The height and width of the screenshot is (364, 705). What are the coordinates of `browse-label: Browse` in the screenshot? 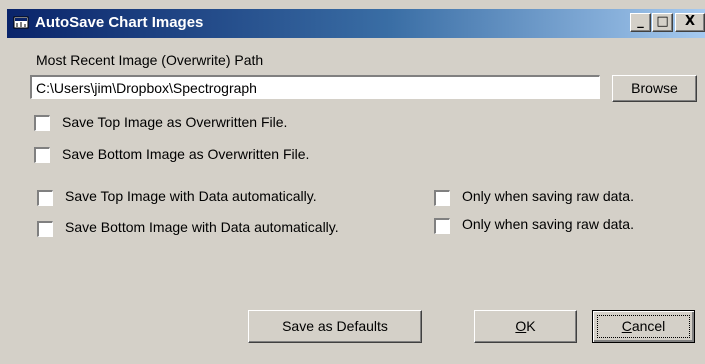 It's located at (654, 88).